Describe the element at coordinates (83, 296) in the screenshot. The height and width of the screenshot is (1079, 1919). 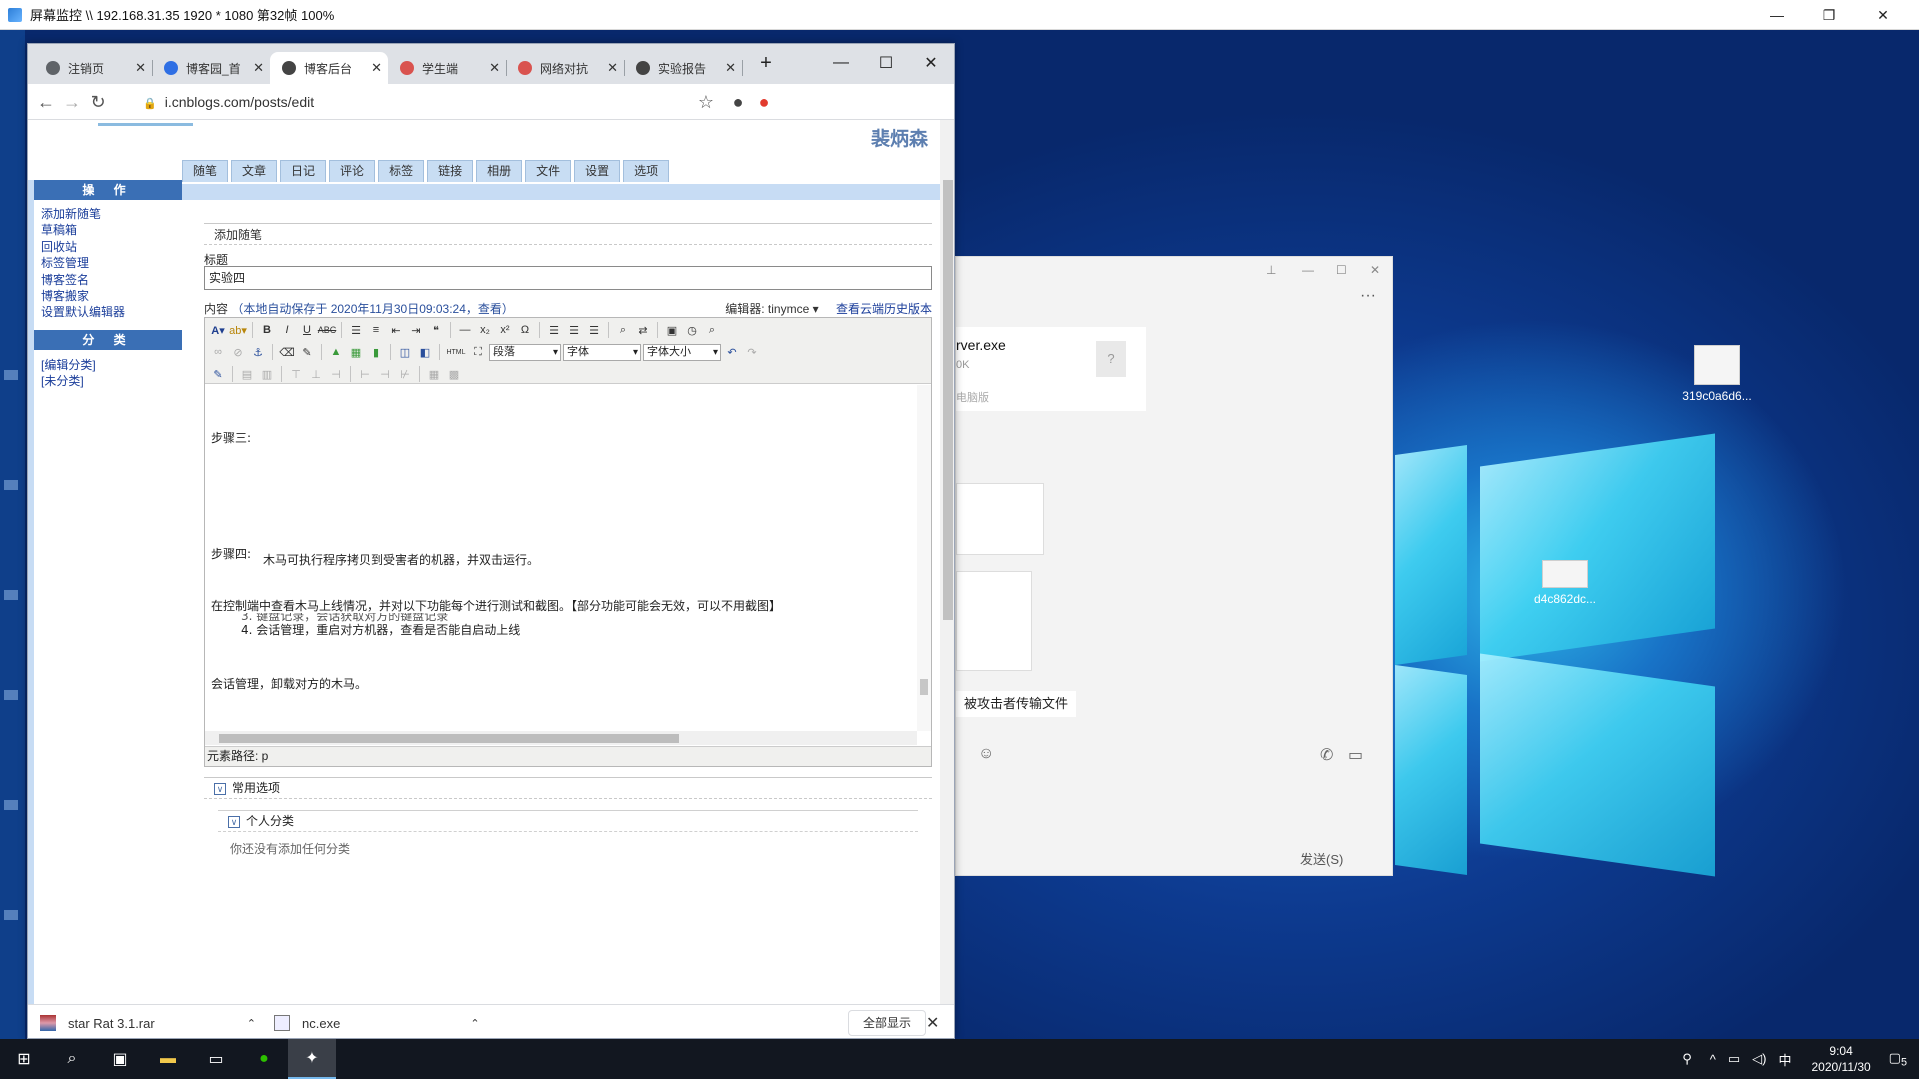
I see `sidebar-item-migrate: 博客搬家` at that location.